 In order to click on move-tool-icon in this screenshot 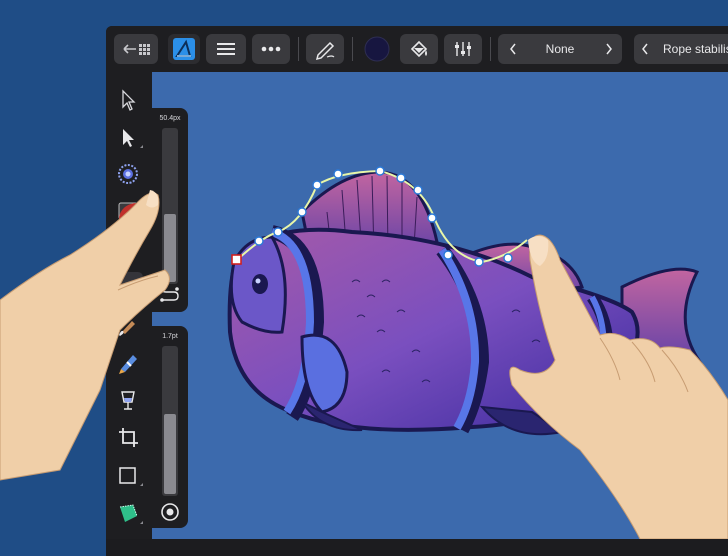, I will do `click(128, 100)`.